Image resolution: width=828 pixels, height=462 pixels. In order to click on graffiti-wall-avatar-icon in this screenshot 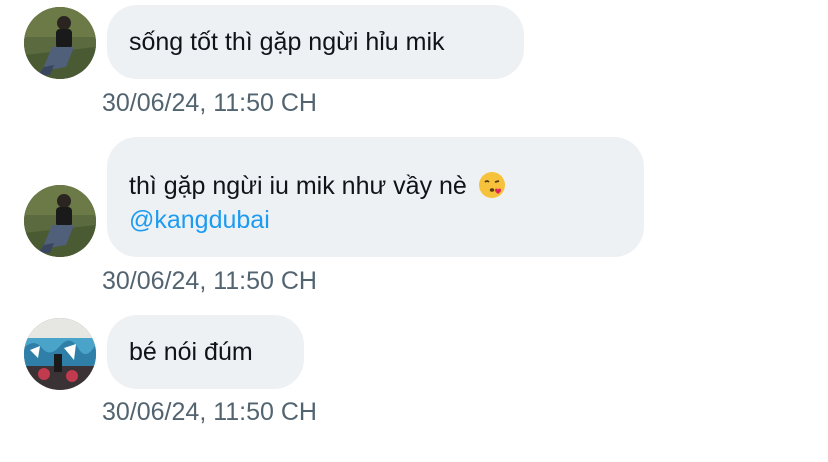, I will do `click(60, 354)`.